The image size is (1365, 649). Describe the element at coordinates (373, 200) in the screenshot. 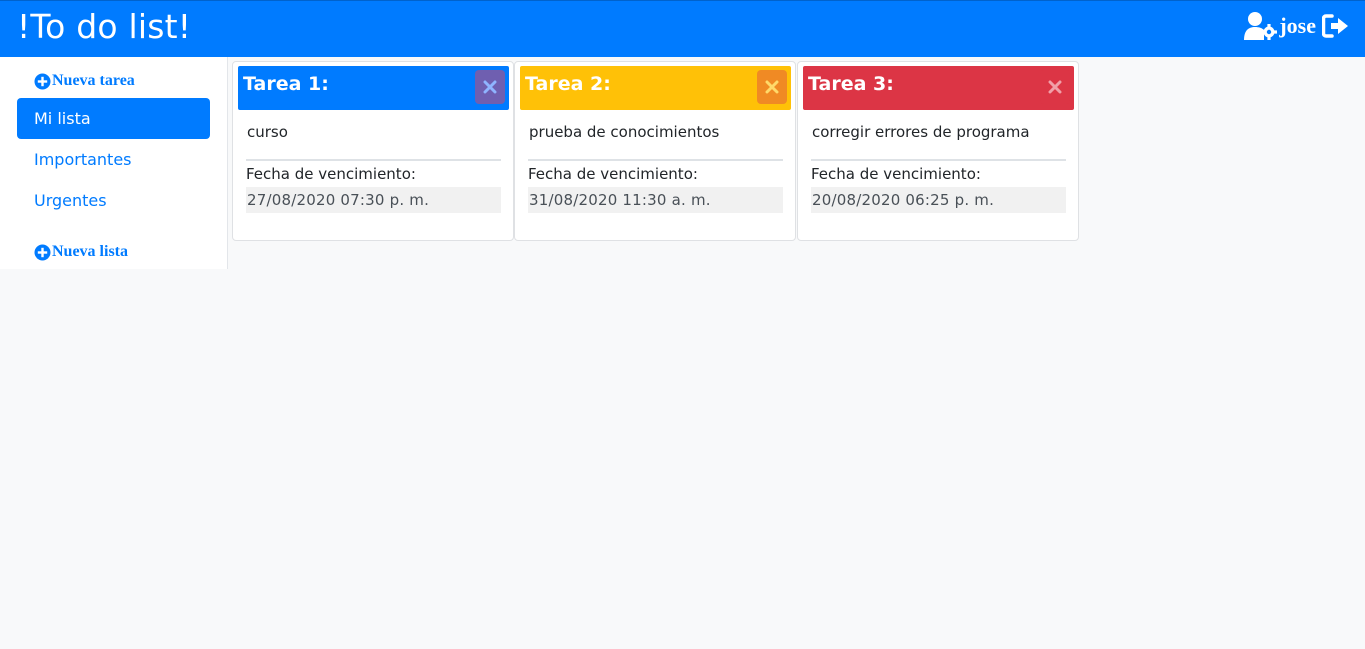

I see `due-date-value: 27/08/2020 07:30 p. m.` at that location.